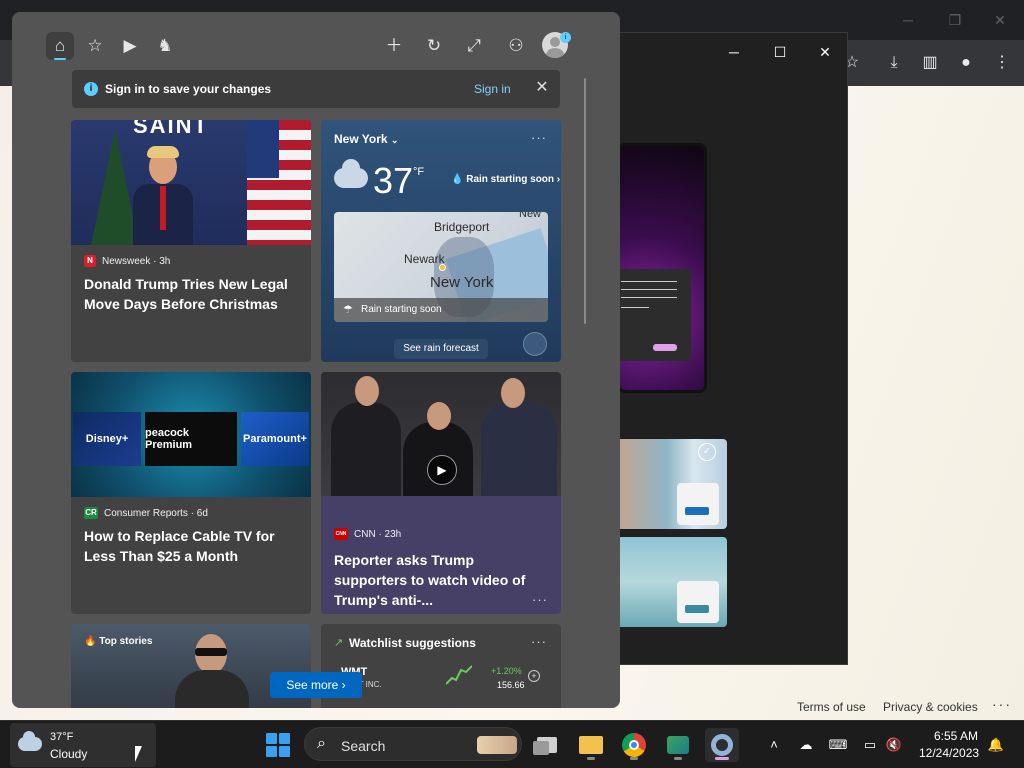 This screenshot has width=1024, height=768. Describe the element at coordinates (316, 685) in the screenshot. I see `see-more-button: See more ›` at that location.